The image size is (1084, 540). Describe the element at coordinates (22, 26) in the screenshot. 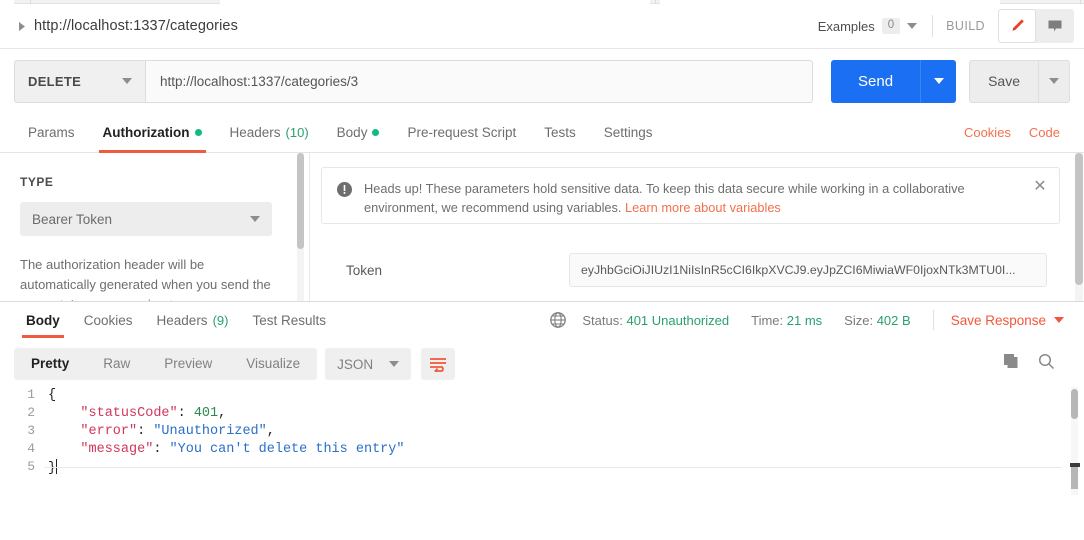

I see `expand-caret-right-icon` at that location.